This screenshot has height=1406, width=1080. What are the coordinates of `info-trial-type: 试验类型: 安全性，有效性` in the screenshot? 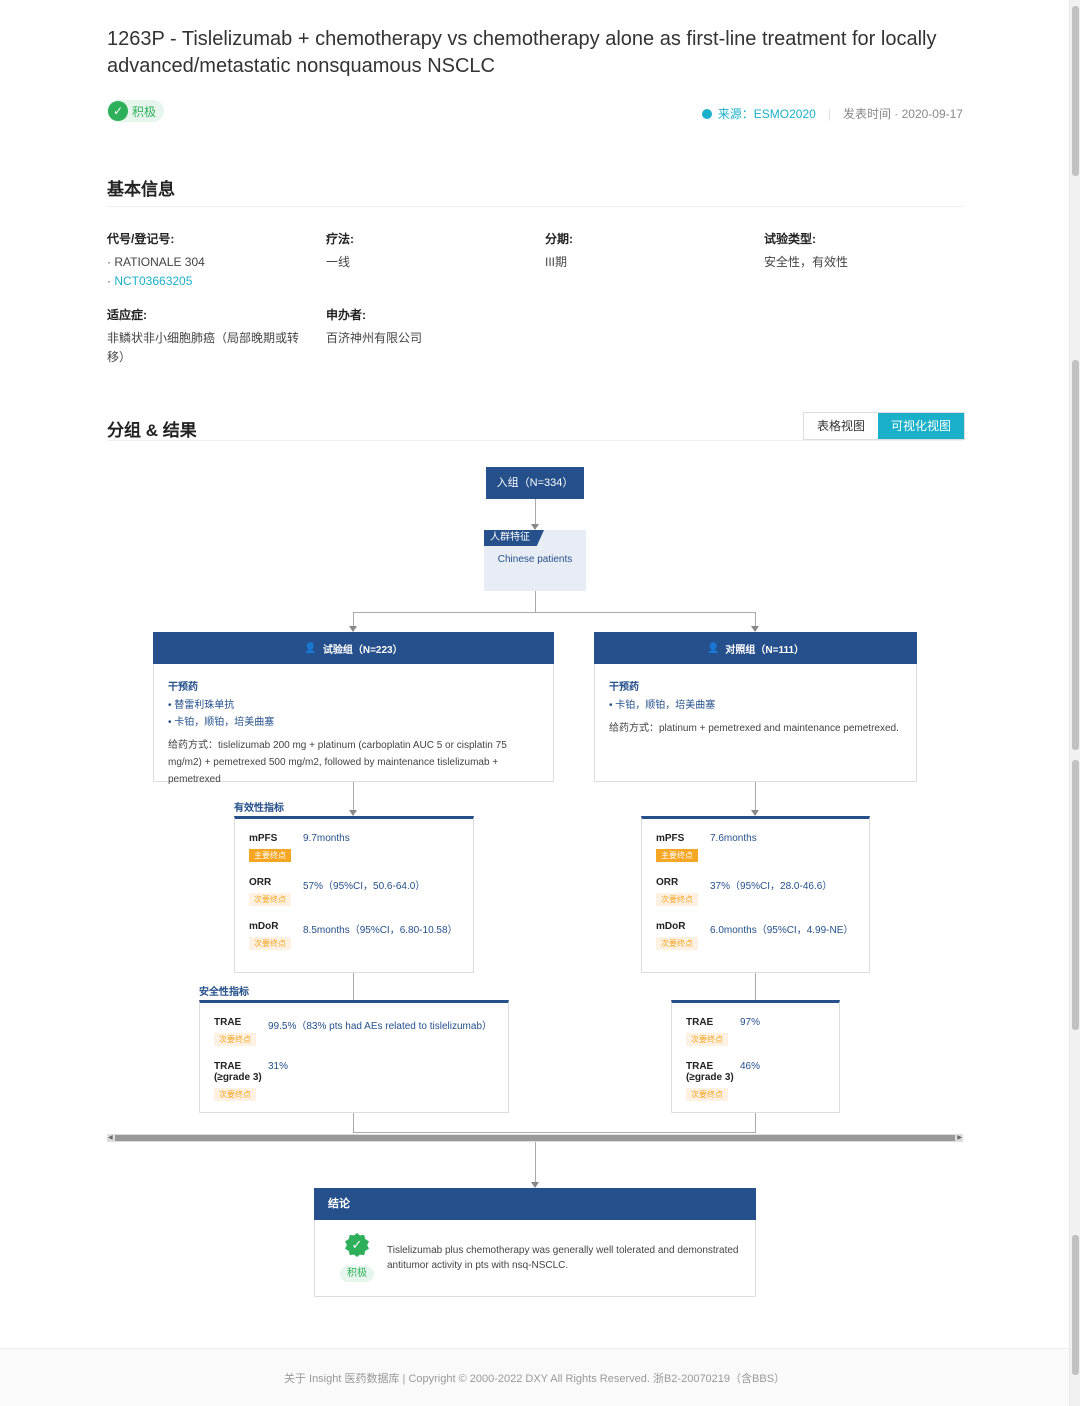 It's located at (806, 250).